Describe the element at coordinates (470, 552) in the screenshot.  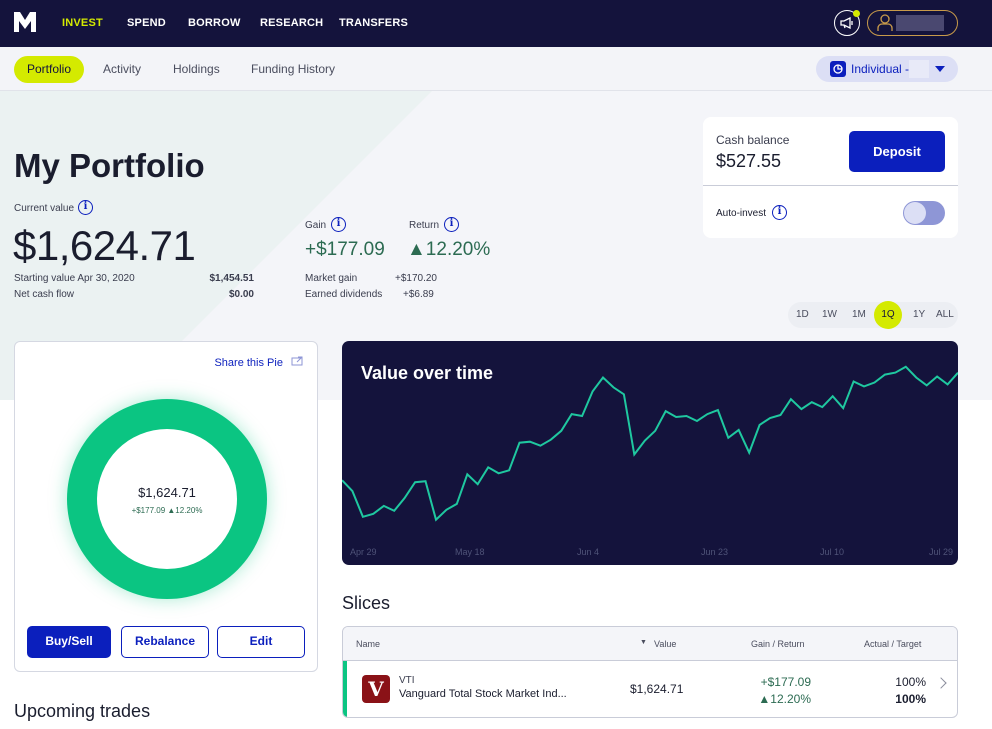
I see `x-tick-label: May 18` at that location.